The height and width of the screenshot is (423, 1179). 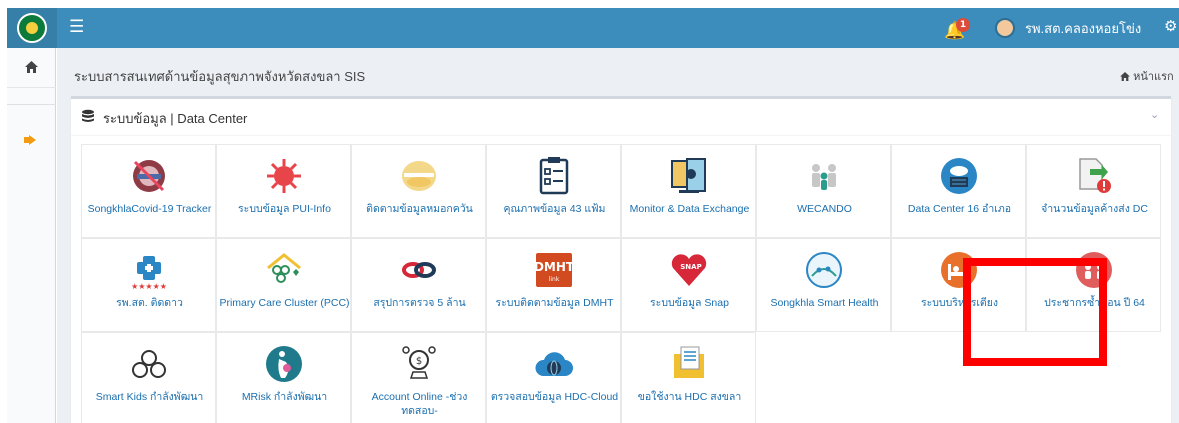 What do you see at coordinates (824, 303) in the screenshot?
I see `tile-label: Songkhla Smart Health` at bounding box center [824, 303].